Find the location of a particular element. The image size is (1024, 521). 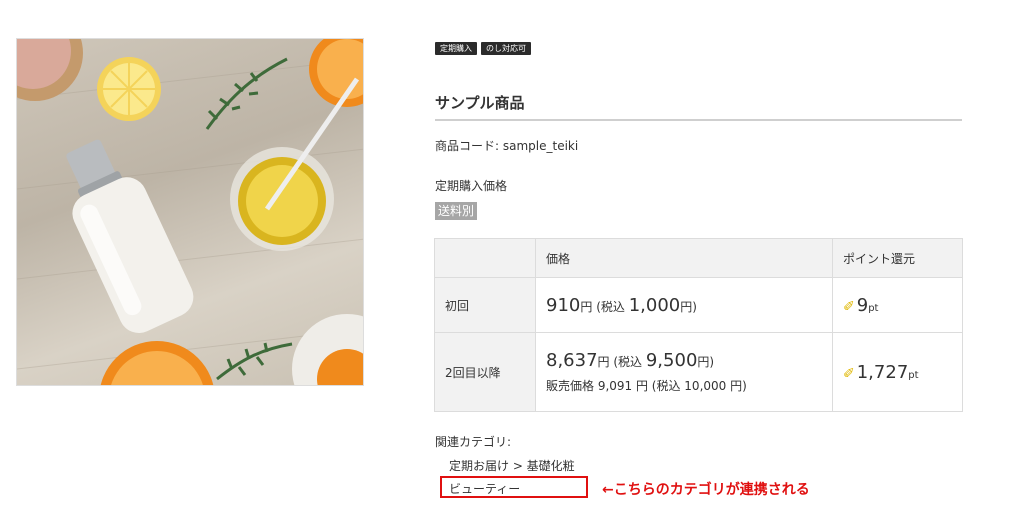

price-table-header: 価格 ポイント還元 is located at coordinates (698, 258).